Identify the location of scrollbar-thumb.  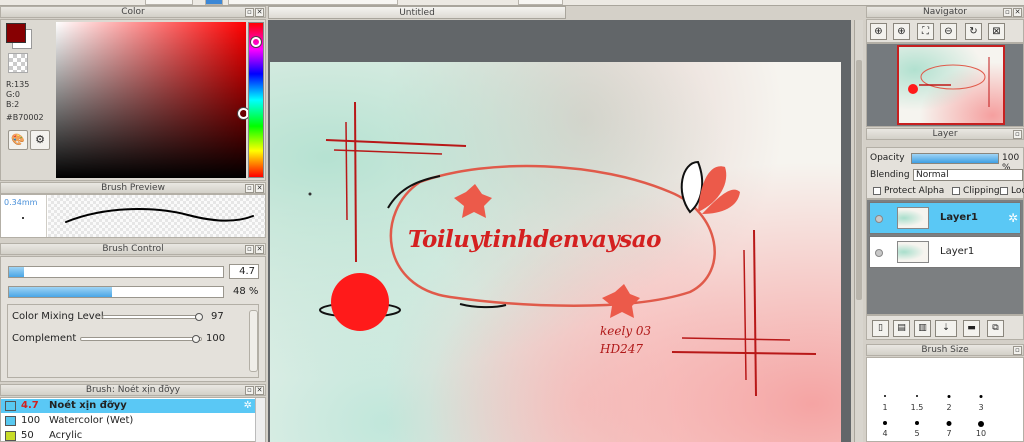
(859, 180).